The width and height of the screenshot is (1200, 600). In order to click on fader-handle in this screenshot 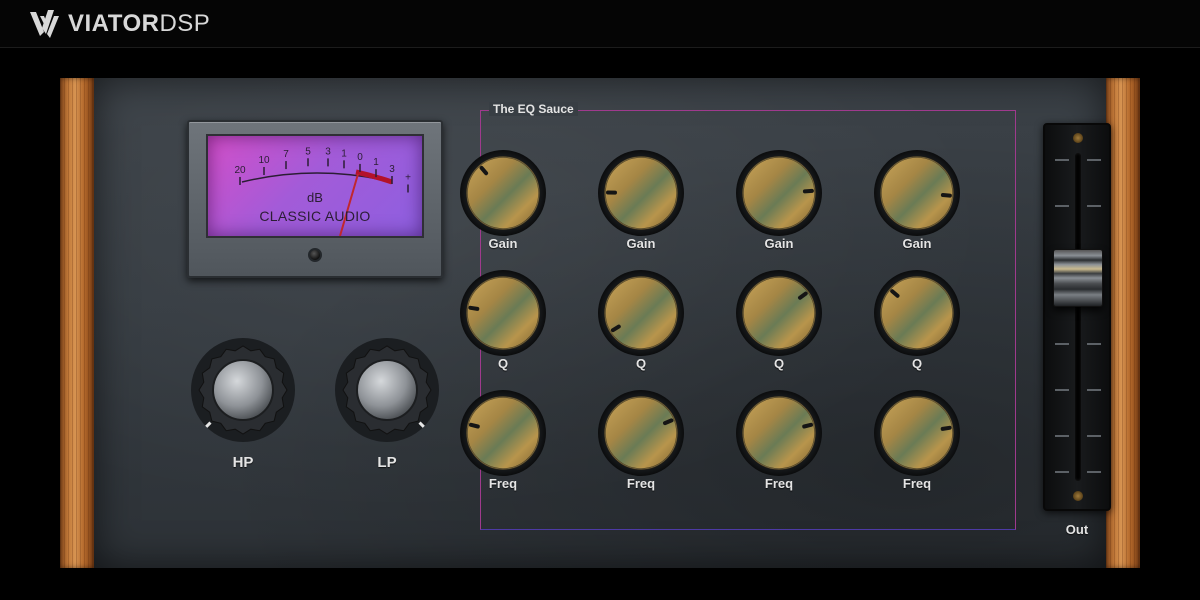, I will do `click(1078, 278)`.